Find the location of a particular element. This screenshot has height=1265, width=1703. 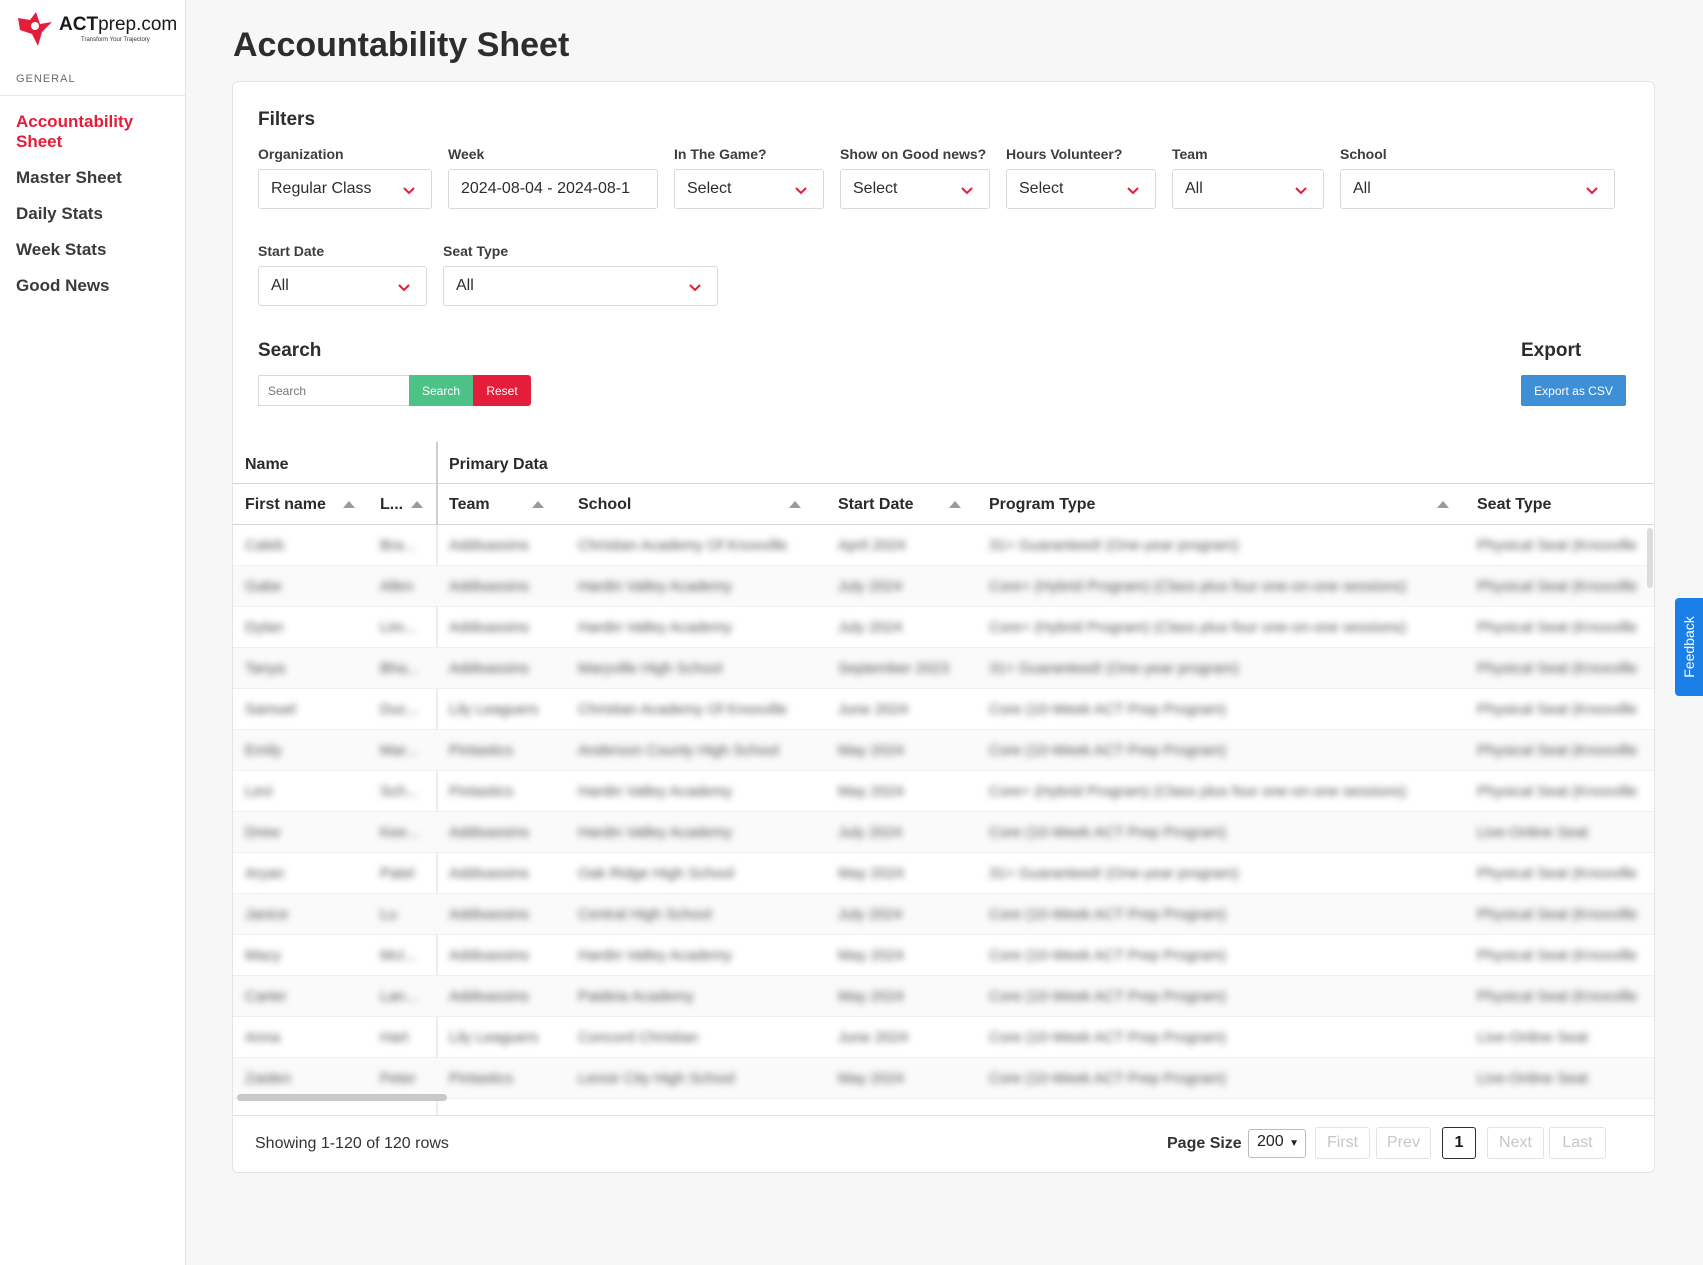

search-input is located at coordinates (333, 390).